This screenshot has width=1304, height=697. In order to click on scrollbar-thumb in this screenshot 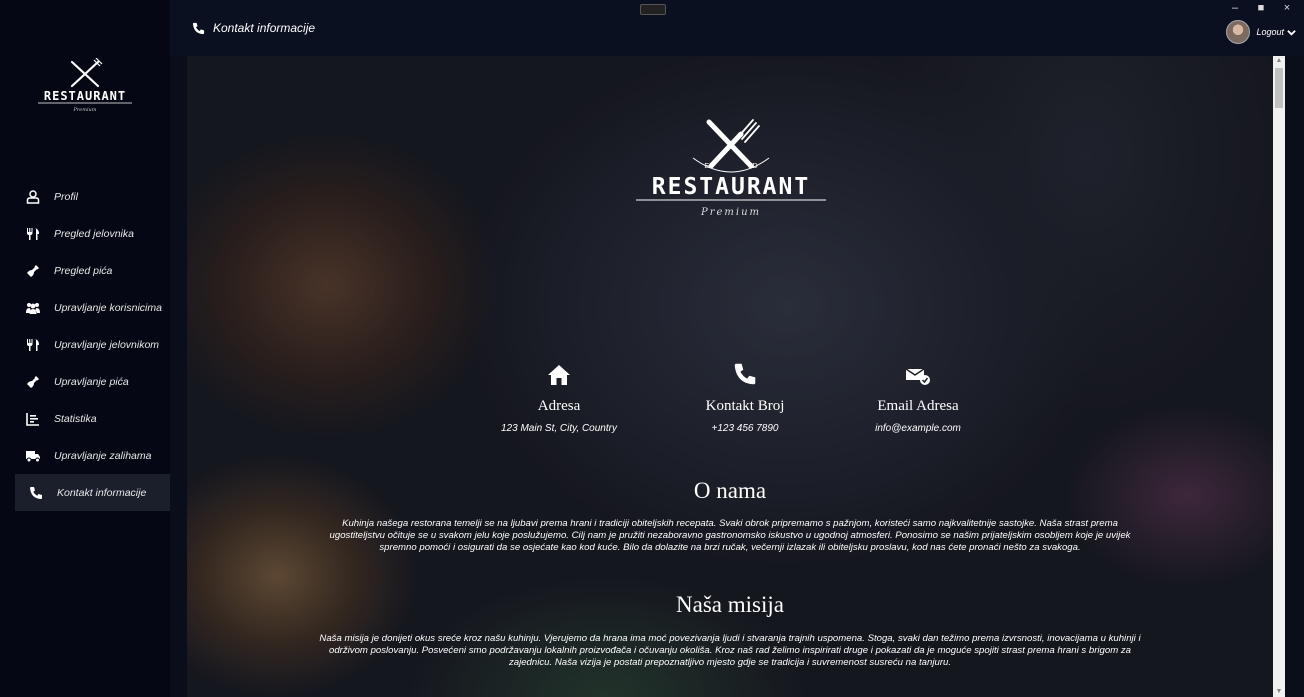, I will do `click(1279, 88)`.